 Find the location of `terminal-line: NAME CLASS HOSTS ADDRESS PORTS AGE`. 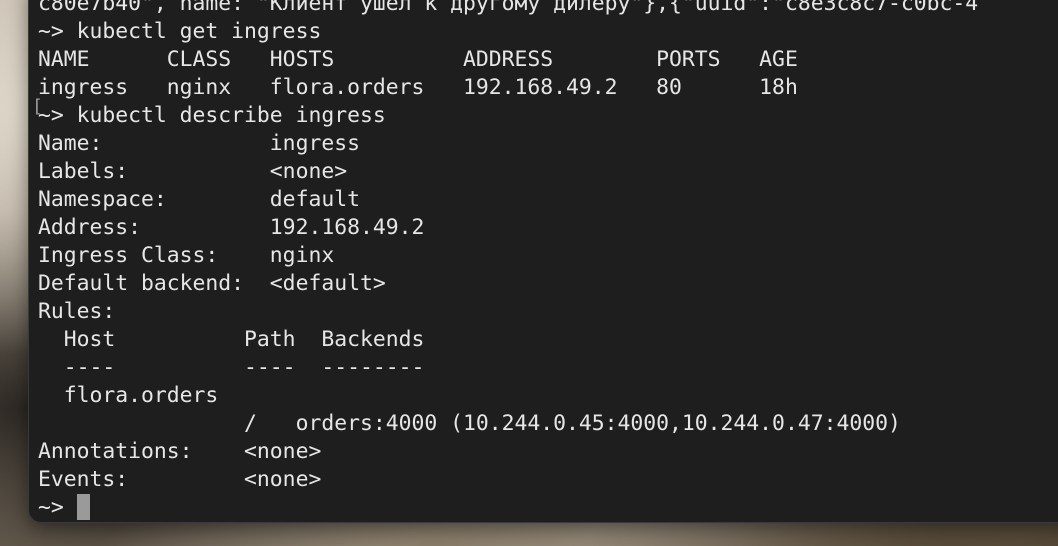

terminal-line: NAME CLASS HOSTS ADDRESS PORTS AGE is located at coordinates (418, 59).